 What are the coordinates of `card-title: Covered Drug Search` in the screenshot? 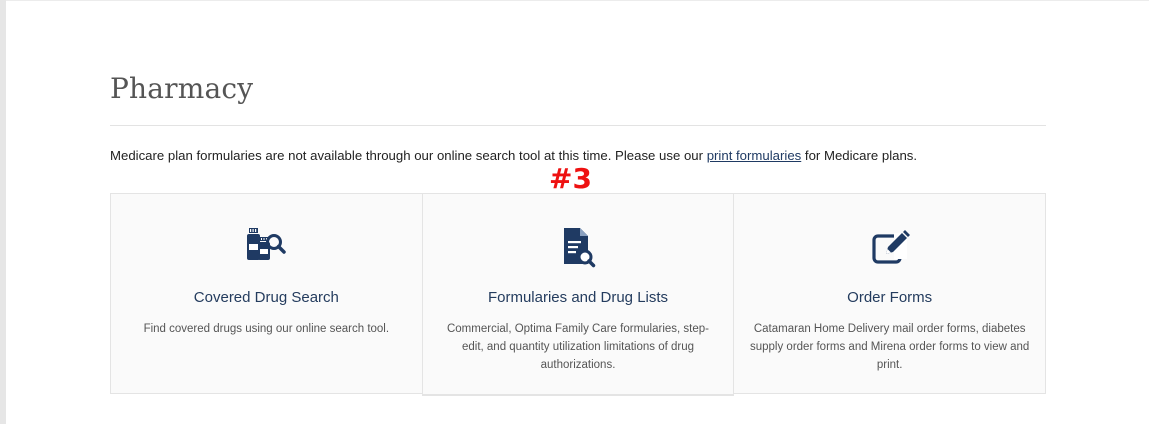 It's located at (266, 297).